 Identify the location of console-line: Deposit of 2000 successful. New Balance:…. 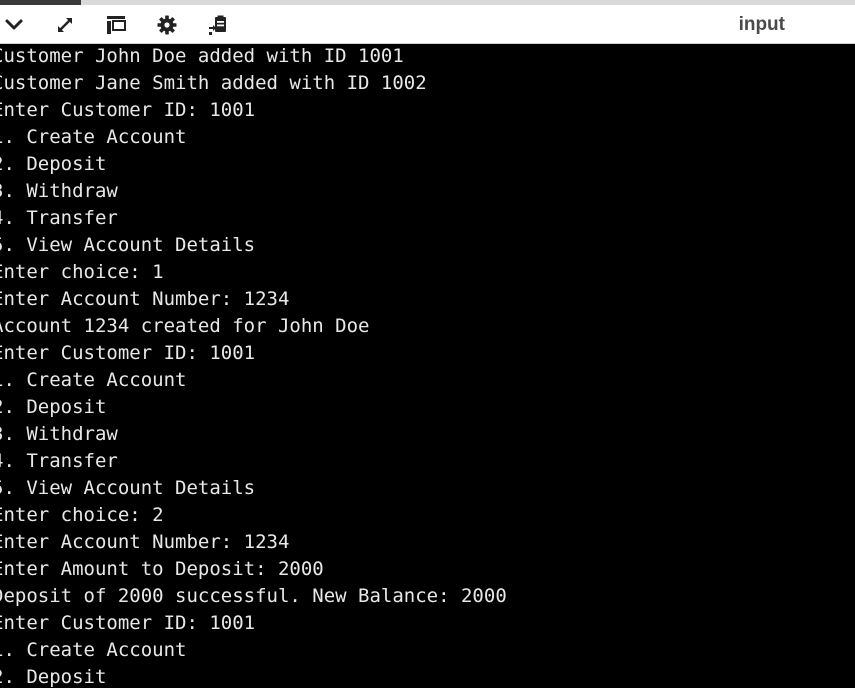
(253, 596).